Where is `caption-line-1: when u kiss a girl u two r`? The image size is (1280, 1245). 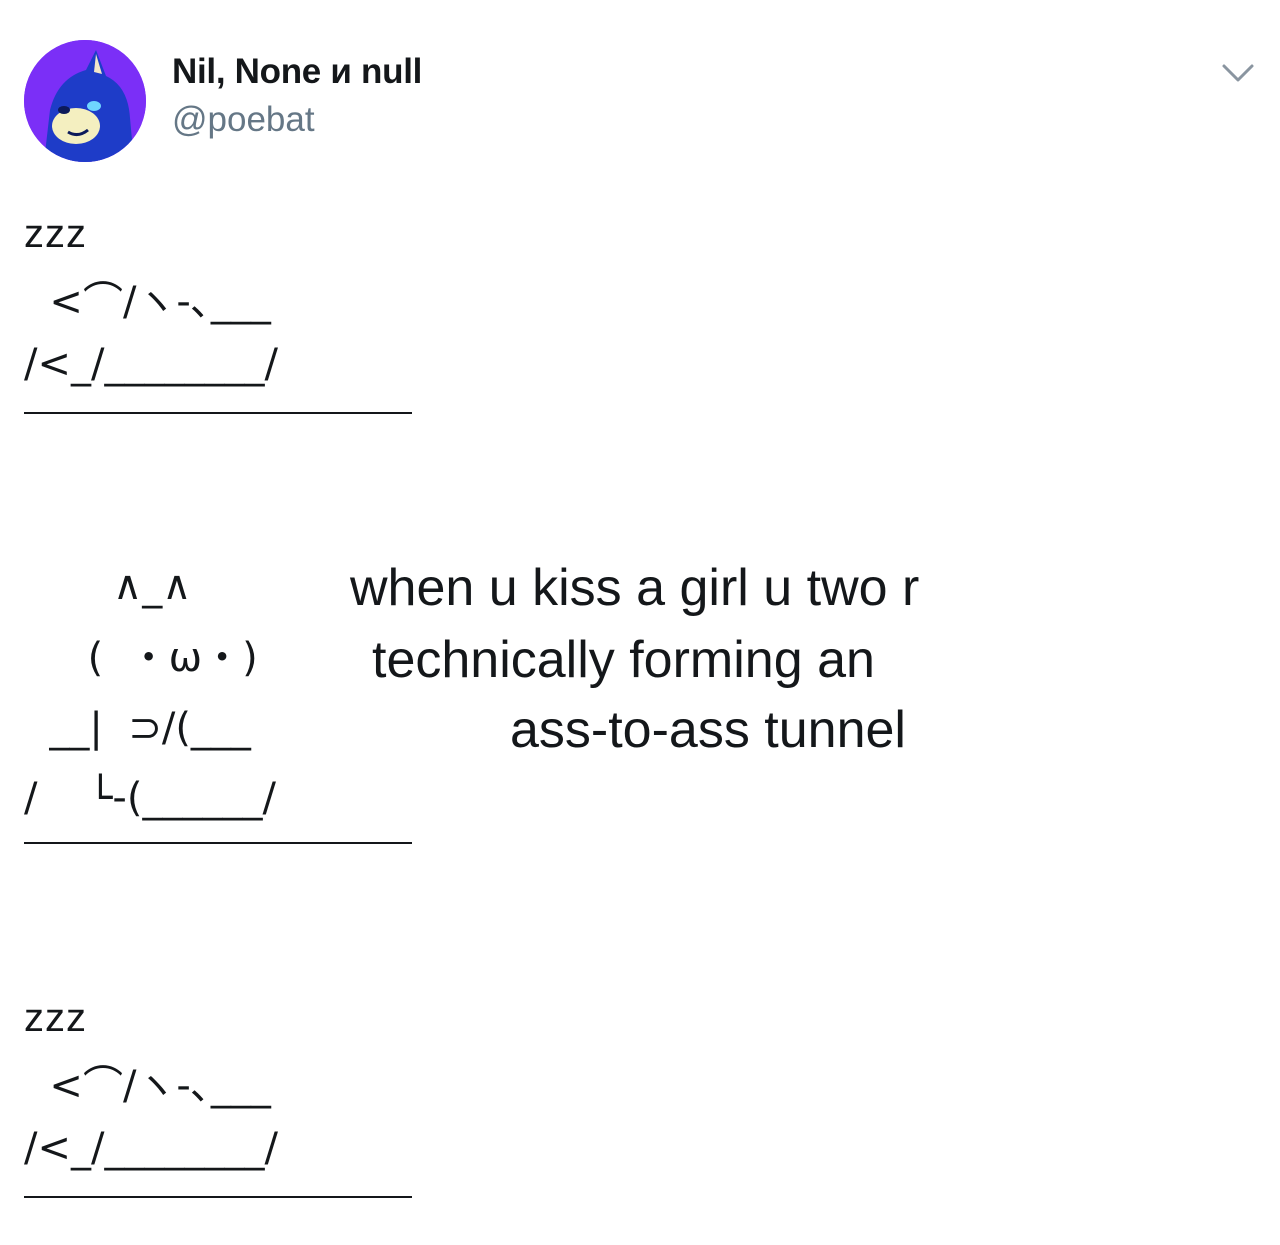
caption-line-1: when u kiss a girl u two r is located at coordinates (635, 588).